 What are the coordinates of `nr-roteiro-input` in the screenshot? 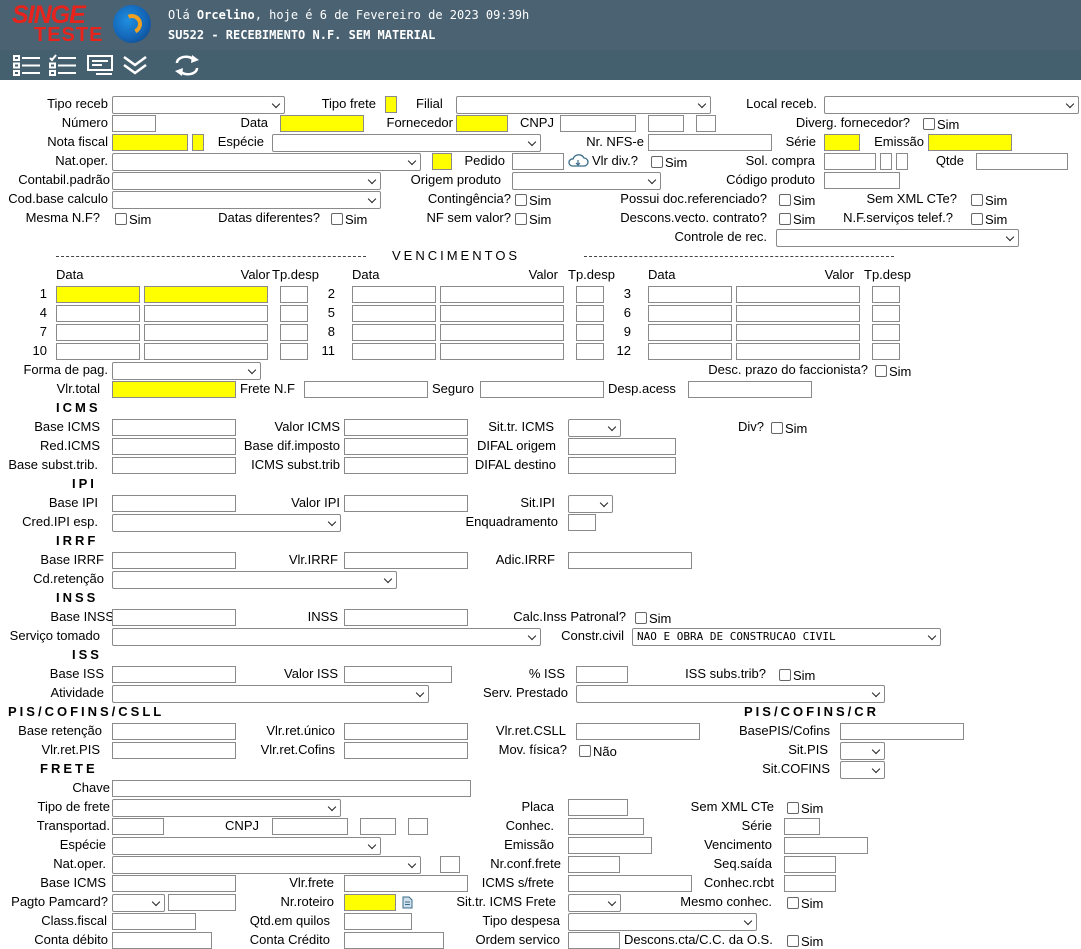 It's located at (370, 902).